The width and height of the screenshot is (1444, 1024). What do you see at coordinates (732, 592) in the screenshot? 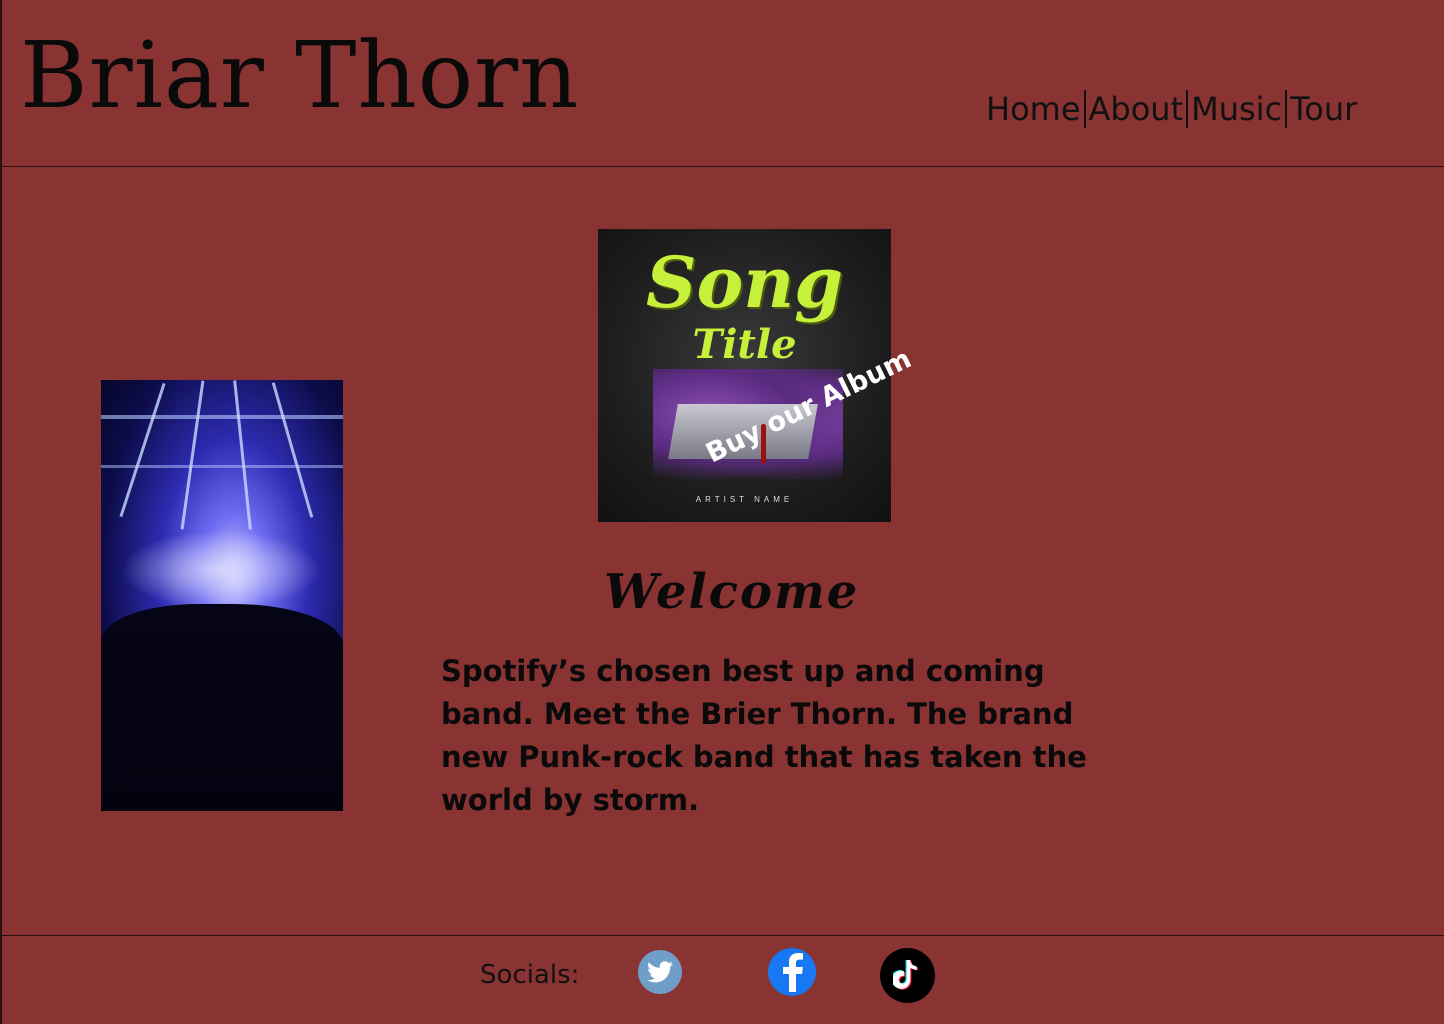
I see `welcome-heading: Welcome` at bounding box center [732, 592].